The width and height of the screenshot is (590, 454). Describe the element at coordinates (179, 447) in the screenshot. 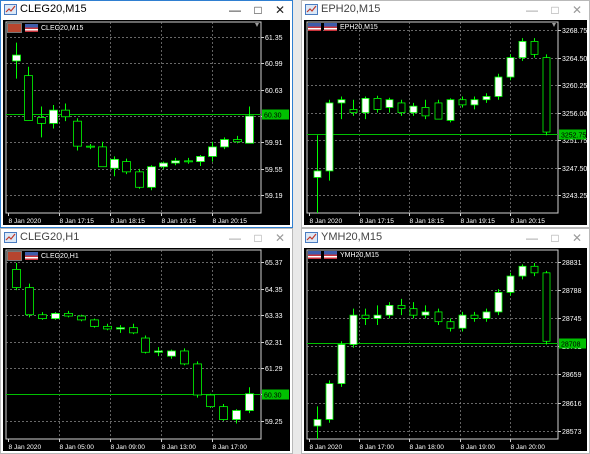

I see `time-label: 8 Jan 13:00` at that location.